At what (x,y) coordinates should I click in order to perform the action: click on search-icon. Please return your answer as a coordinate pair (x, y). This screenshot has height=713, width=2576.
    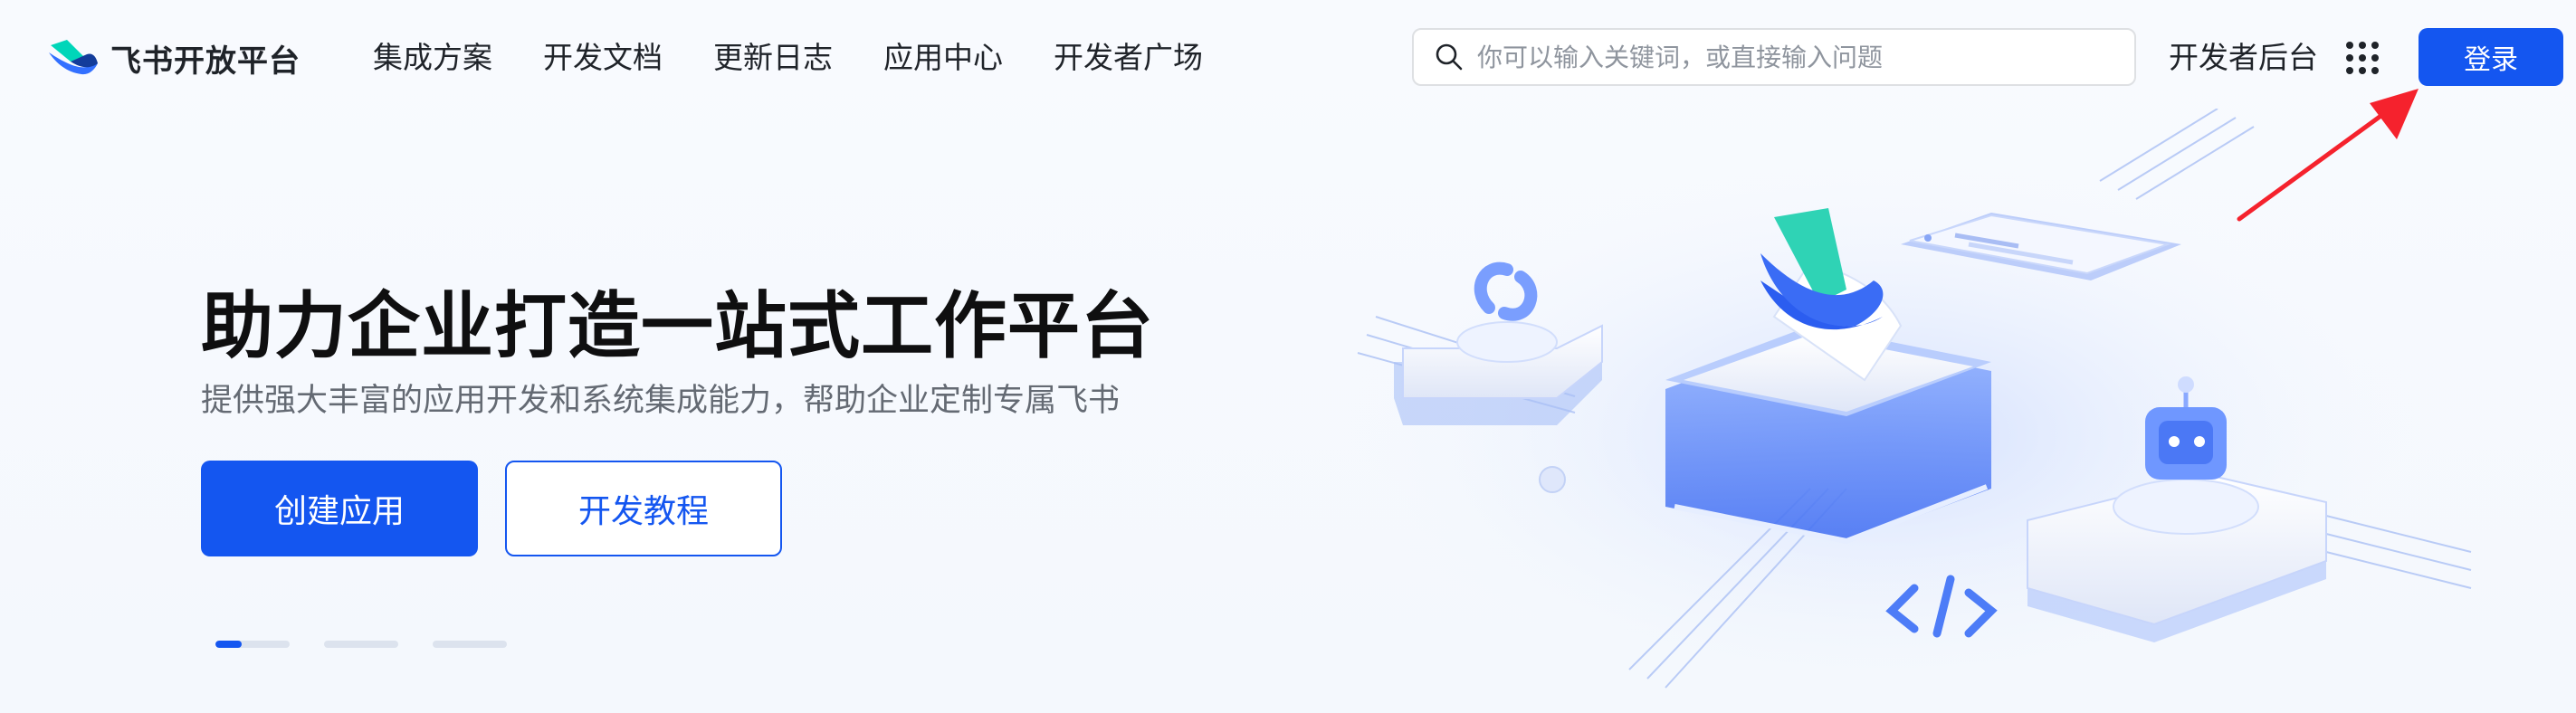
    Looking at the image, I should click on (1449, 57).